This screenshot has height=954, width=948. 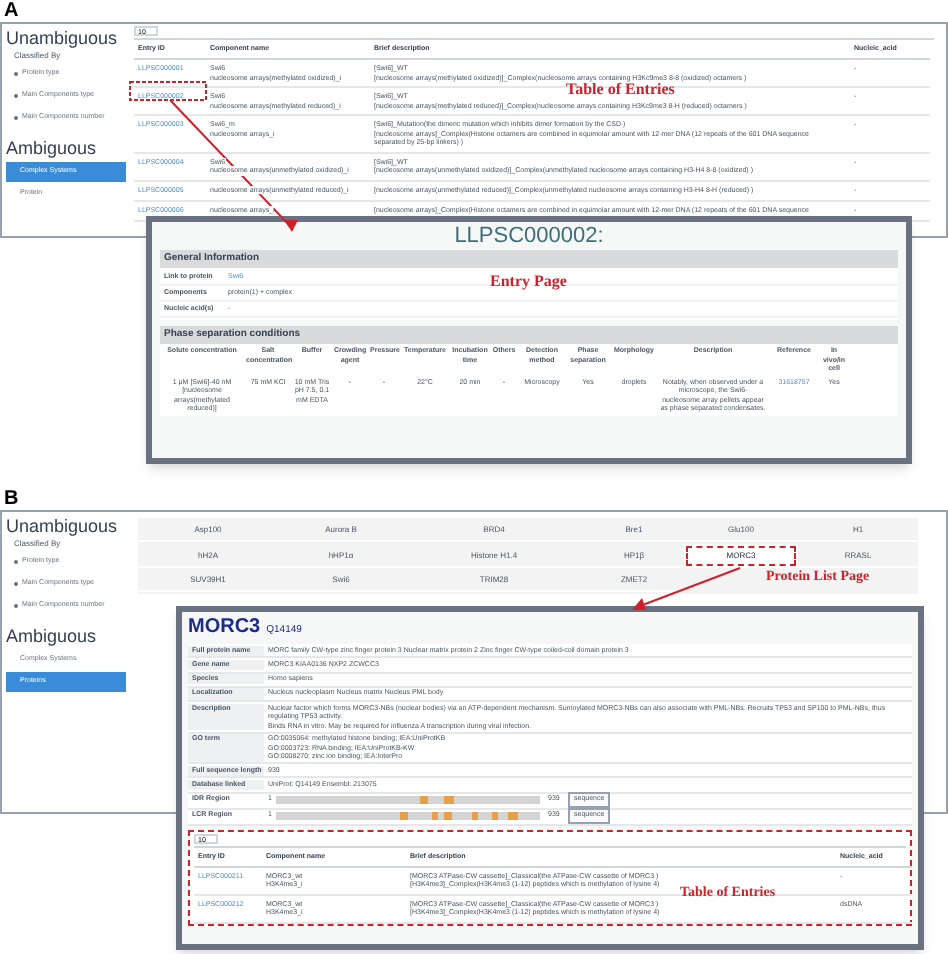 I want to click on panel-label: B, so click(x=11, y=499).